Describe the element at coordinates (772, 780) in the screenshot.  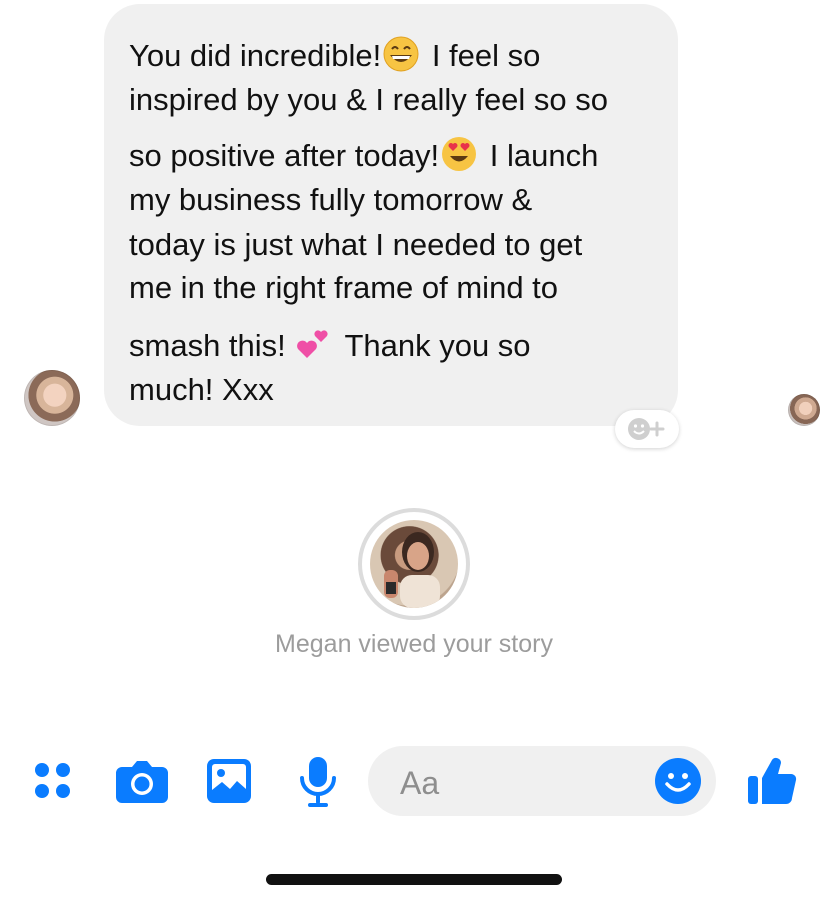
I see `thumbs-up-icon` at that location.